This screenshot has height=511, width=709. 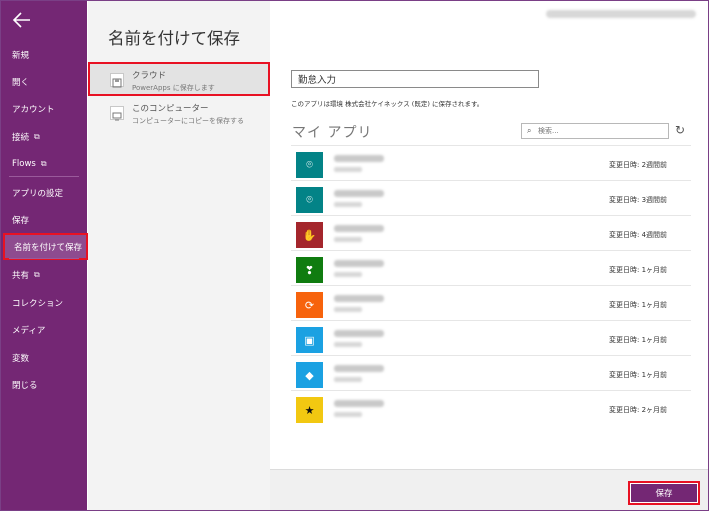 What do you see at coordinates (664, 493) in the screenshot?
I see `save-button: 保存` at bounding box center [664, 493].